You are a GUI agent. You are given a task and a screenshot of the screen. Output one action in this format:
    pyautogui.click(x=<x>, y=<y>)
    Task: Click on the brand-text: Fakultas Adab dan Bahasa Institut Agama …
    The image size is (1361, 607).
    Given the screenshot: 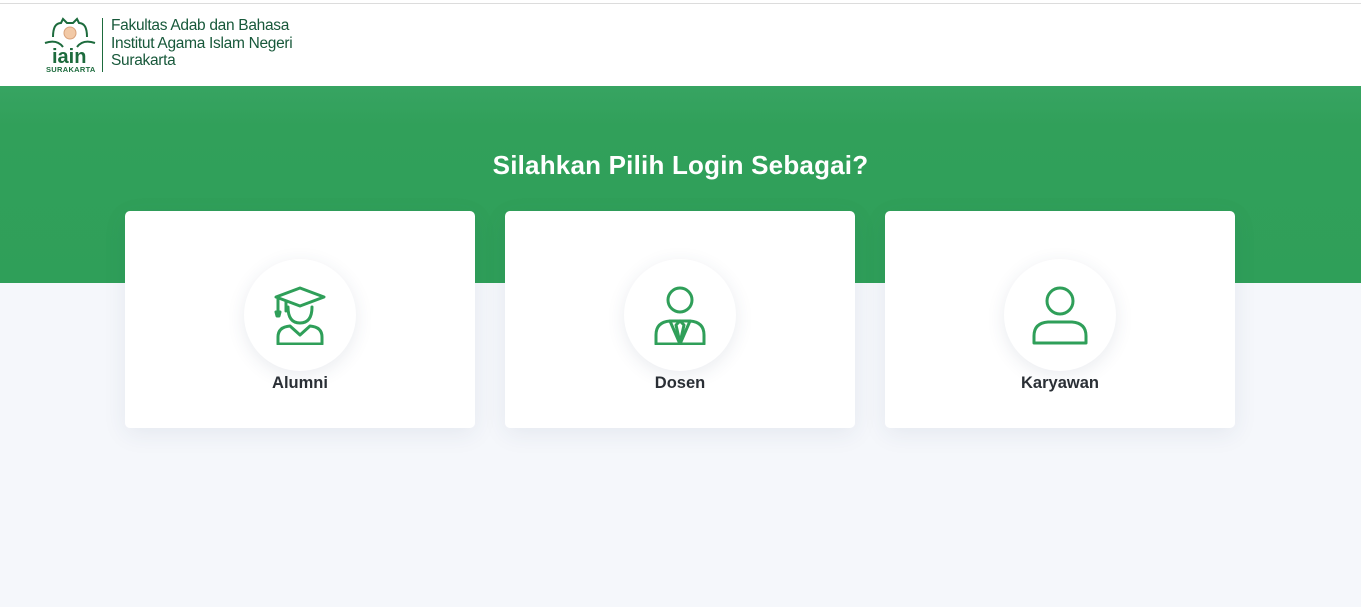 What is the action you would take?
    pyautogui.click(x=202, y=43)
    